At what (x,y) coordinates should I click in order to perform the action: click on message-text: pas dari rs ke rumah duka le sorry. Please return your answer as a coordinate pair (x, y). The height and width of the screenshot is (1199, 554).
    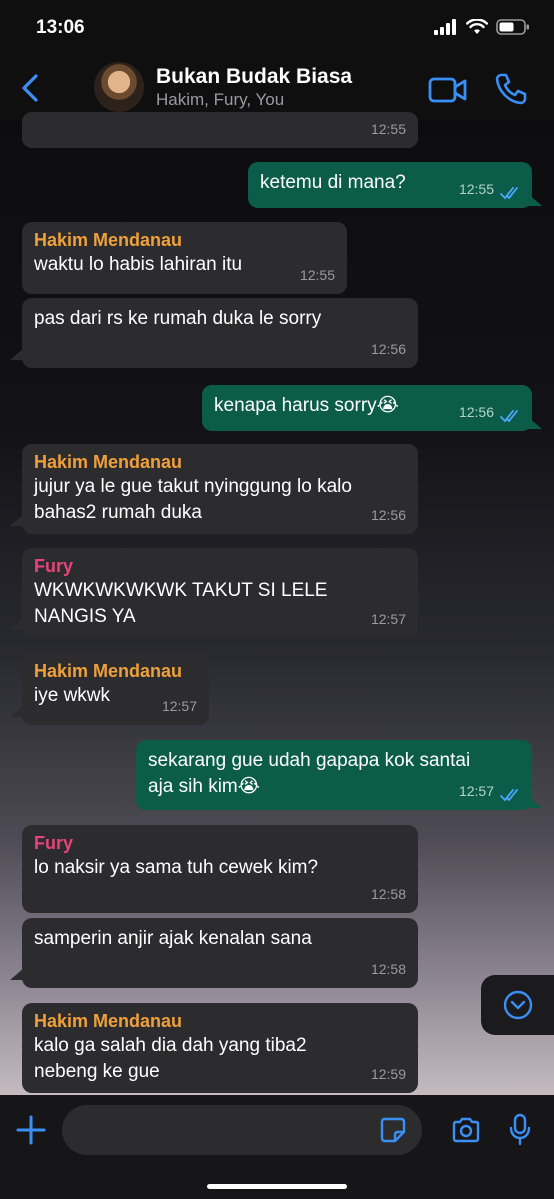
    Looking at the image, I should click on (178, 318).